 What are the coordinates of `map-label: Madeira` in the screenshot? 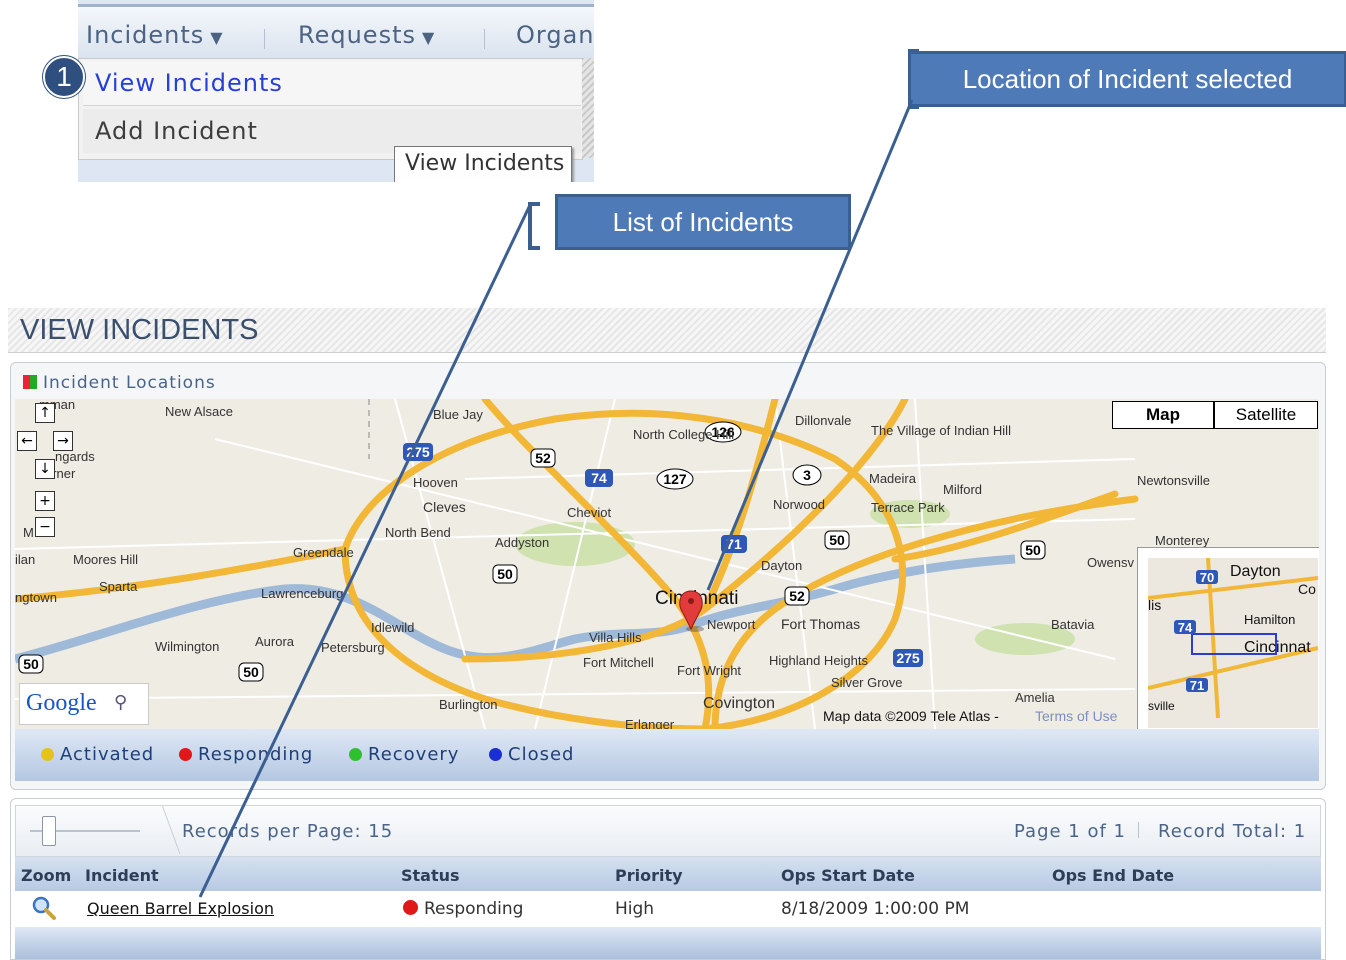 It's located at (893, 478).